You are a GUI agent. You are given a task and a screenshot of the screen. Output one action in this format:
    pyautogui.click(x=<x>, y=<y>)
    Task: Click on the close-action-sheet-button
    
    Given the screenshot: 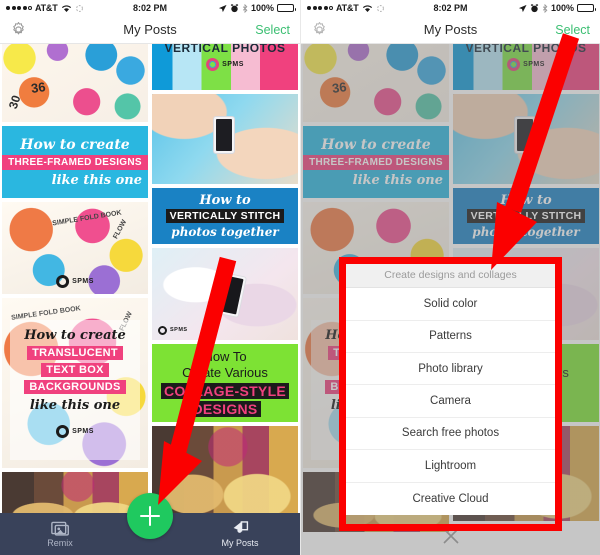 What is the action you would take?
    pyautogui.click(x=450, y=536)
    